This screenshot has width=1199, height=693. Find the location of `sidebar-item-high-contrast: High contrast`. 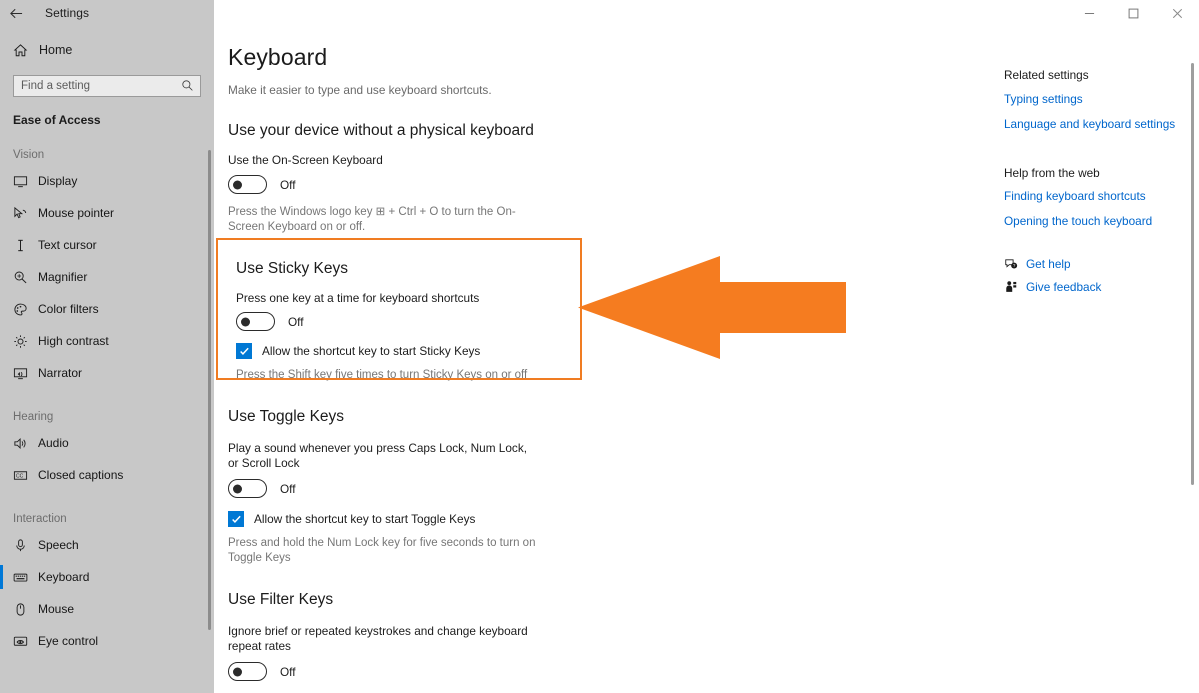

sidebar-item-high-contrast: High contrast is located at coordinates (107, 341).